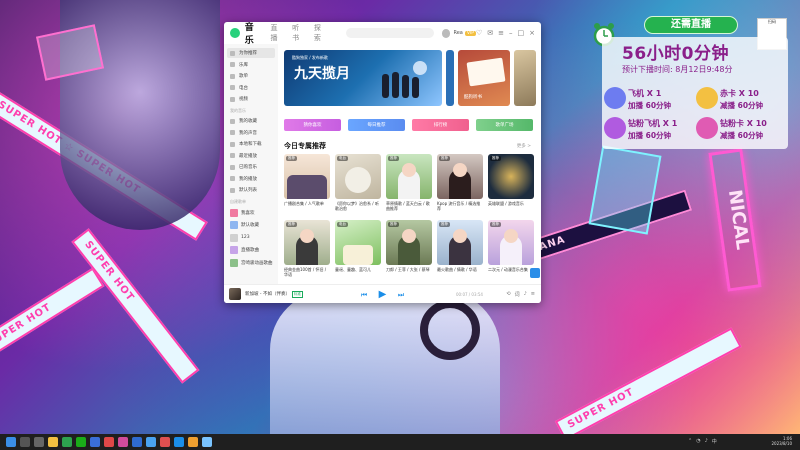 This screenshot has height=450, width=800. Describe the element at coordinates (690, 441) in the screenshot. I see `chevron-up-icon: ⌃` at that location.